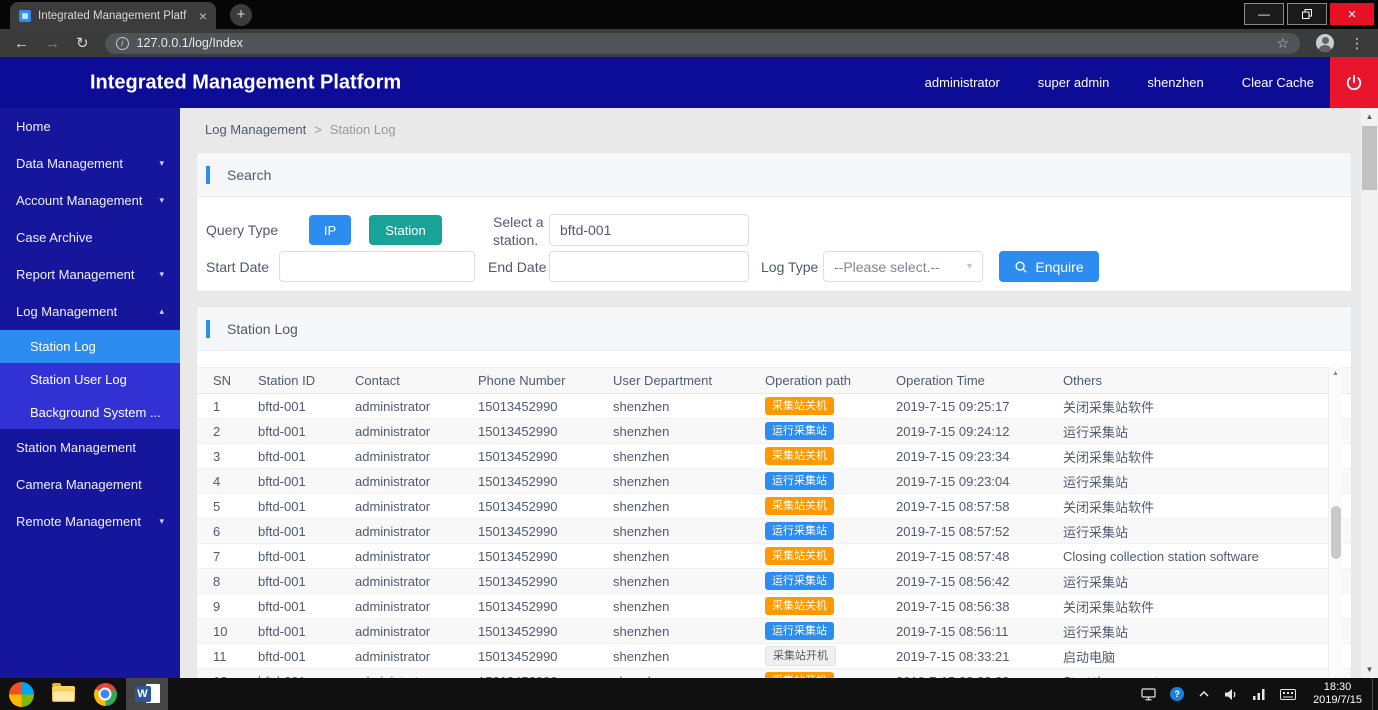 The height and width of the screenshot is (710, 1378). What do you see at coordinates (105, 694) in the screenshot?
I see `taskbar-chrome-button` at bounding box center [105, 694].